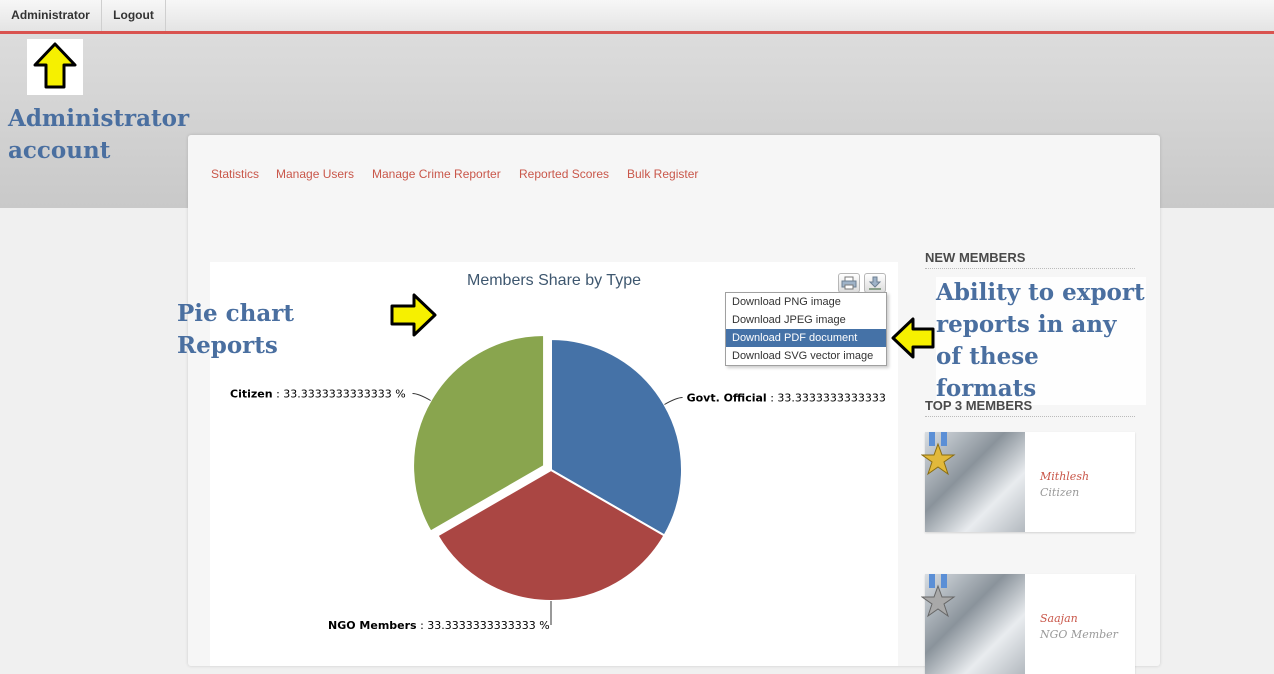 Image resolution: width=1274 pixels, height=674 pixels. I want to click on right-arrow-icon, so click(413, 315).